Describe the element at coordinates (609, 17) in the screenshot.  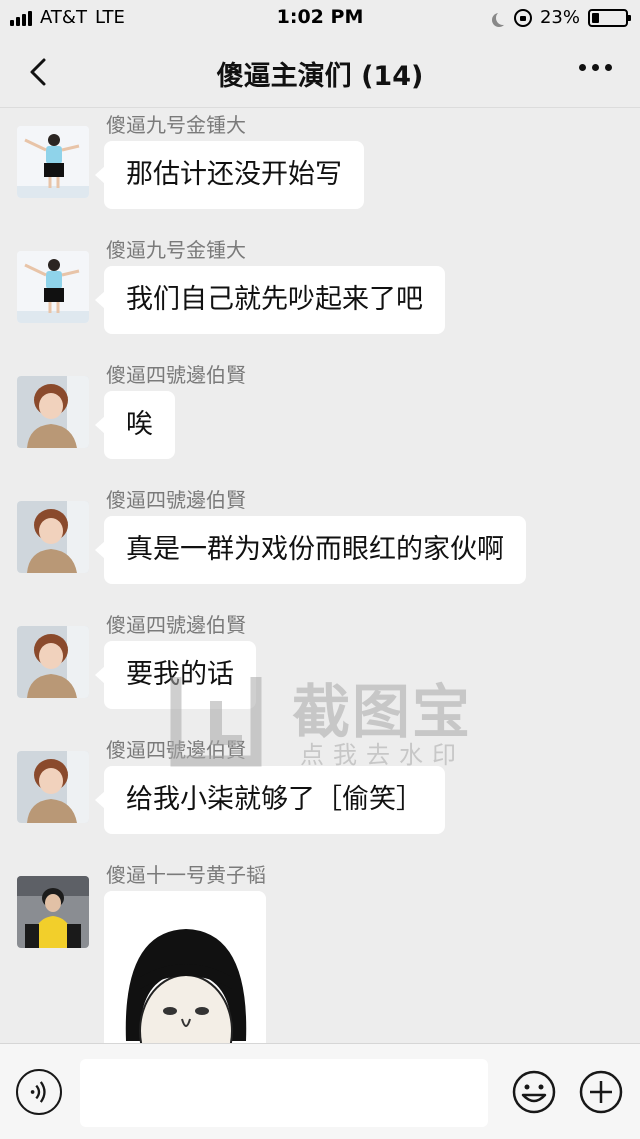
I see `battery-icon` at that location.